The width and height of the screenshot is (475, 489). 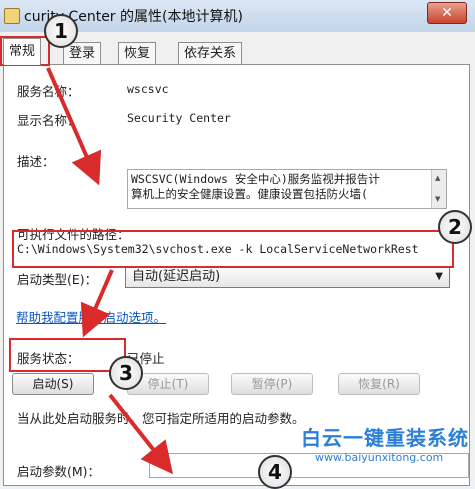 What do you see at coordinates (22, 51) in the screenshot?
I see `tab-general: 常规` at bounding box center [22, 51].